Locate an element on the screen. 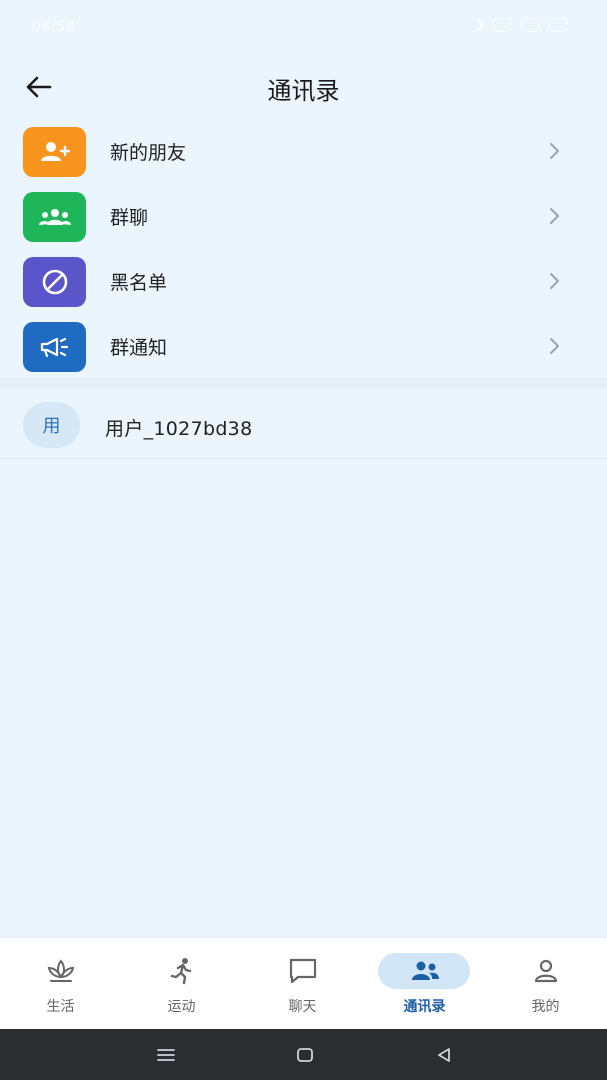 Image resolution: width=607 pixels, height=1080 pixels. status-icons is located at coordinates (519, 25).